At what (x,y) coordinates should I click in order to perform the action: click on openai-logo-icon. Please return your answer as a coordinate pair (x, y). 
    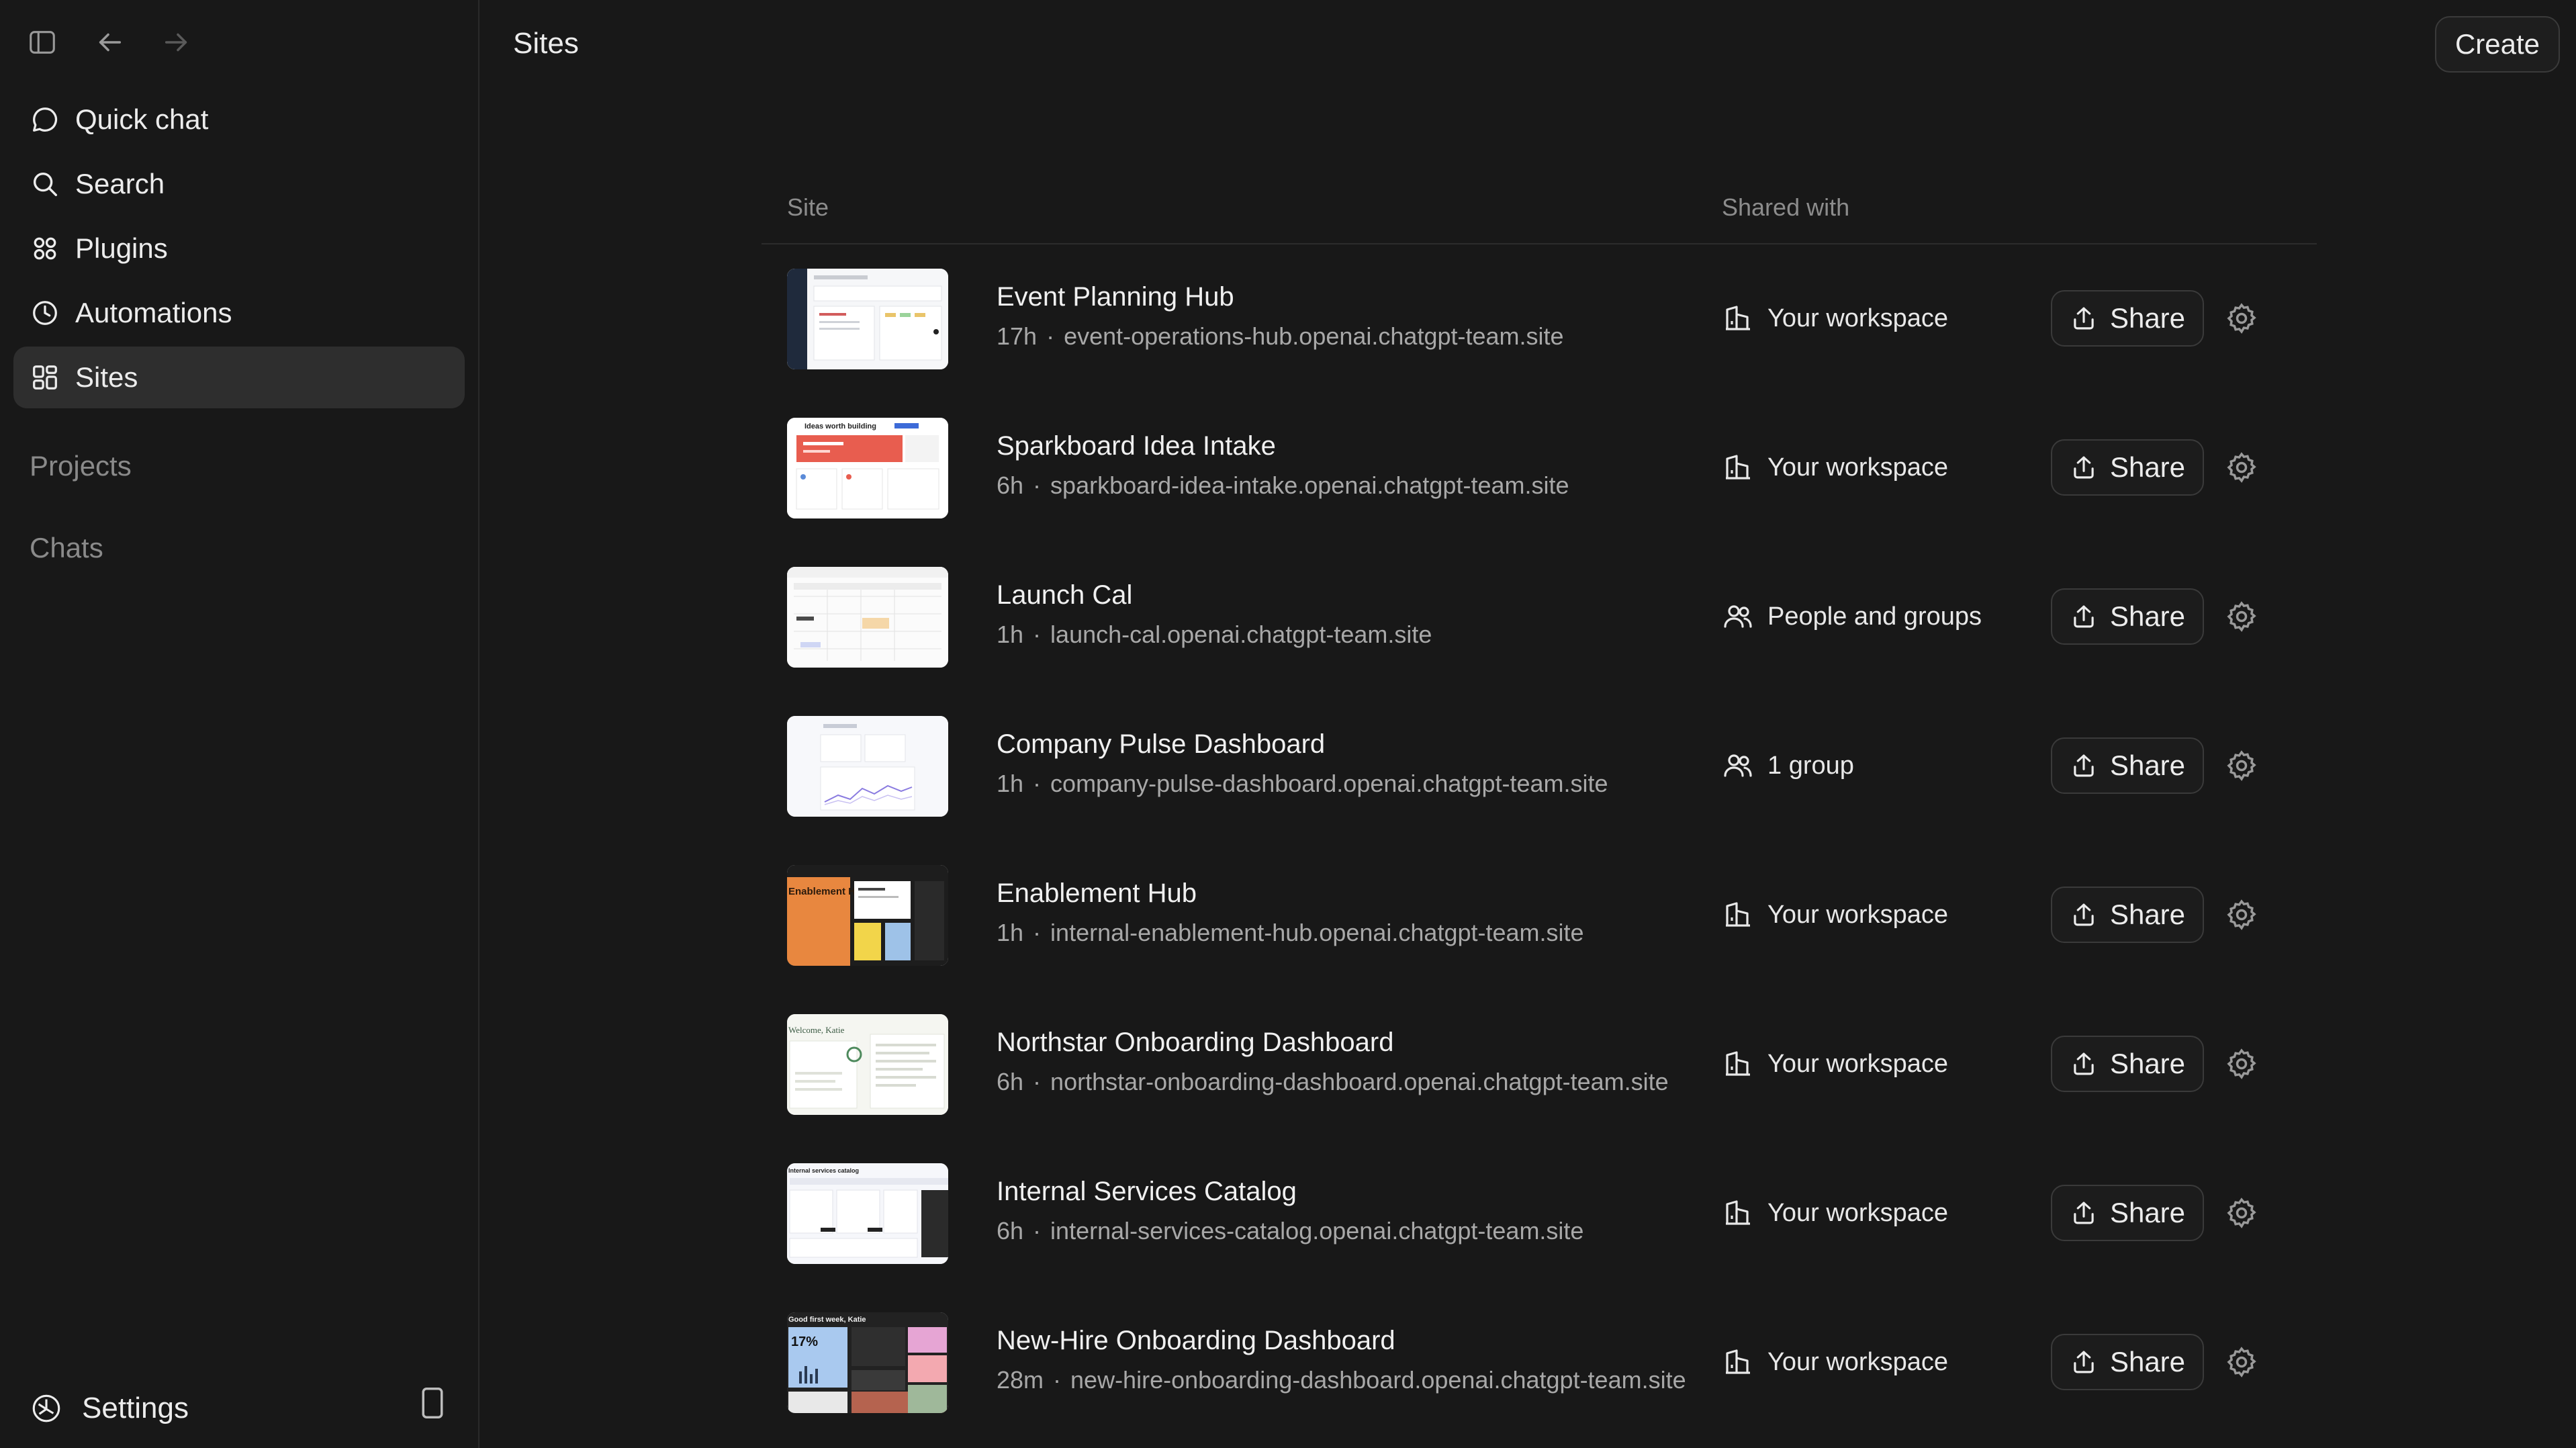
    Looking at the image, I should click on (46, 1408).